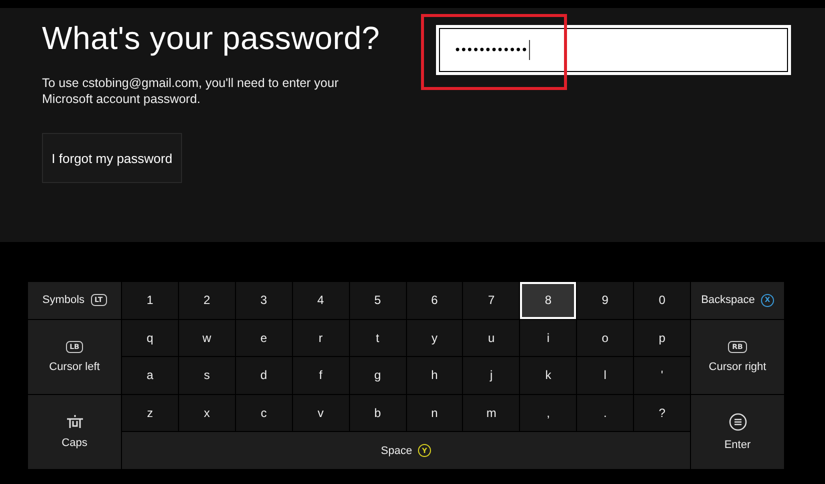 The height and width of the screenshot is (484, 825). Describe the element at coordinates (378, 375) in the screenshot. I see `keyboard-key: g` at that location.